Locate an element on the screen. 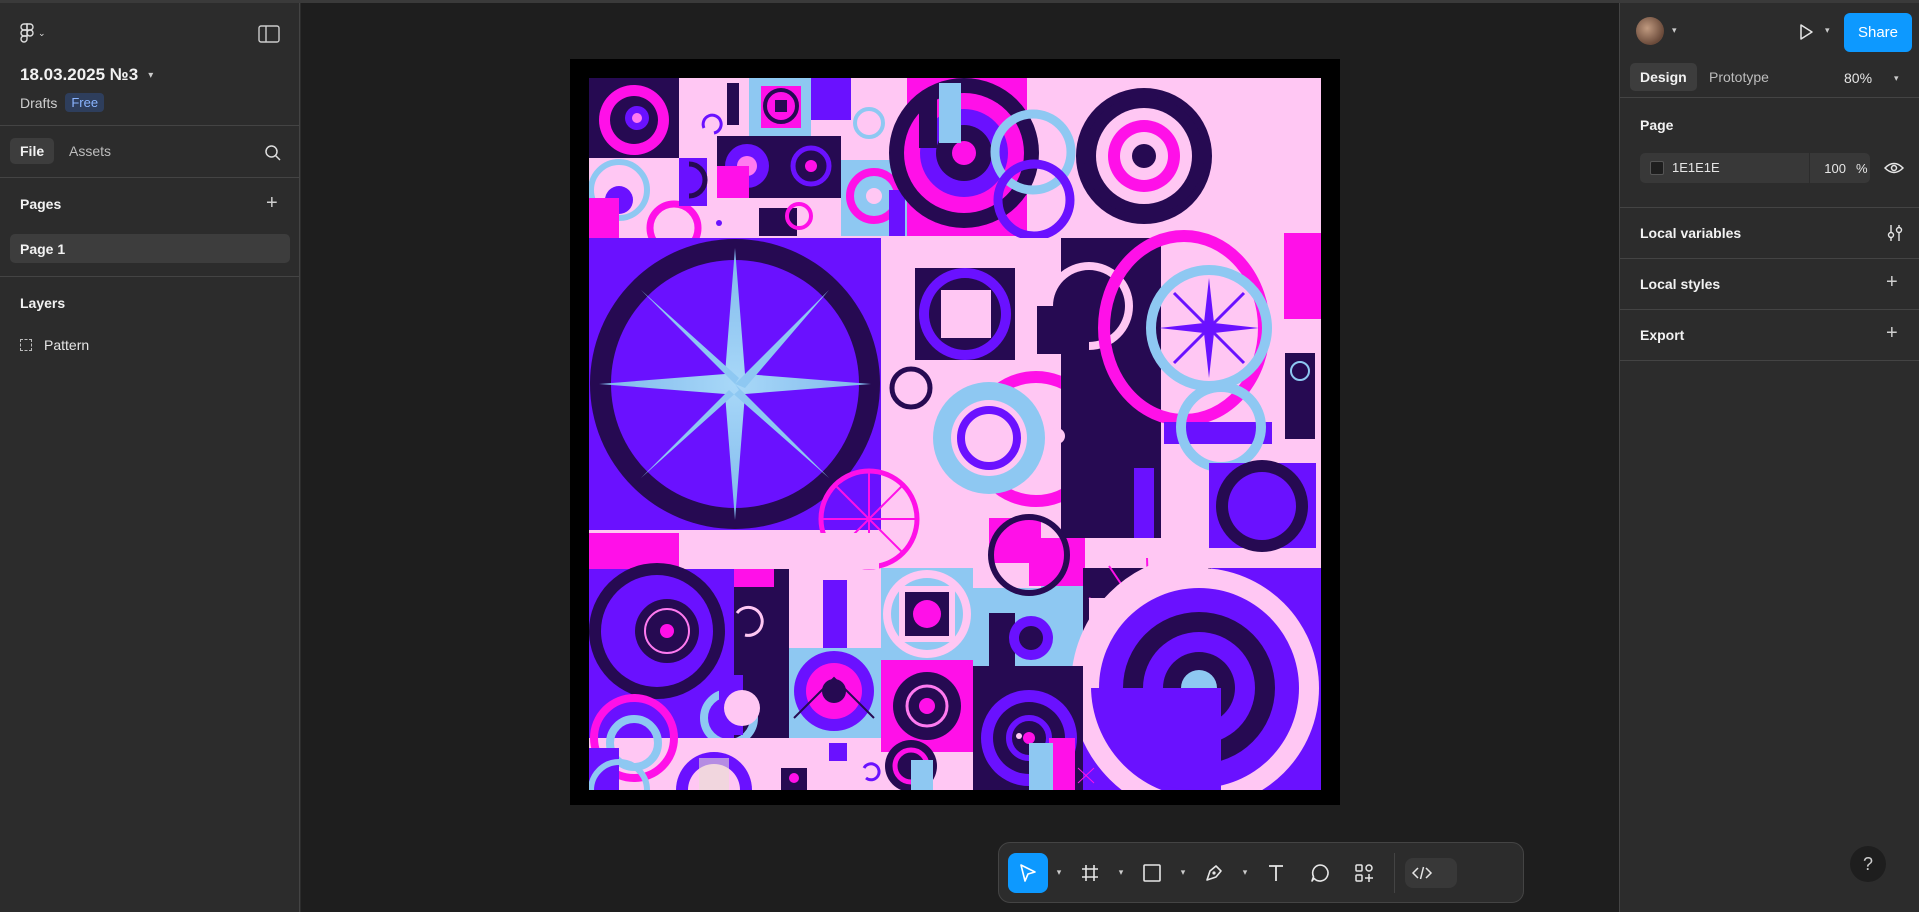 The height and width of the screenshot is (912, 1919). opacity-unit: % is located at coordinates (1862, 168).